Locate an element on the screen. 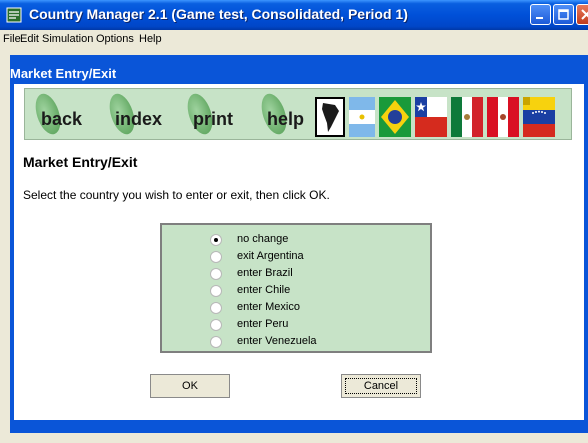  brazil-flag-icon is located at coordinates (395, 117).